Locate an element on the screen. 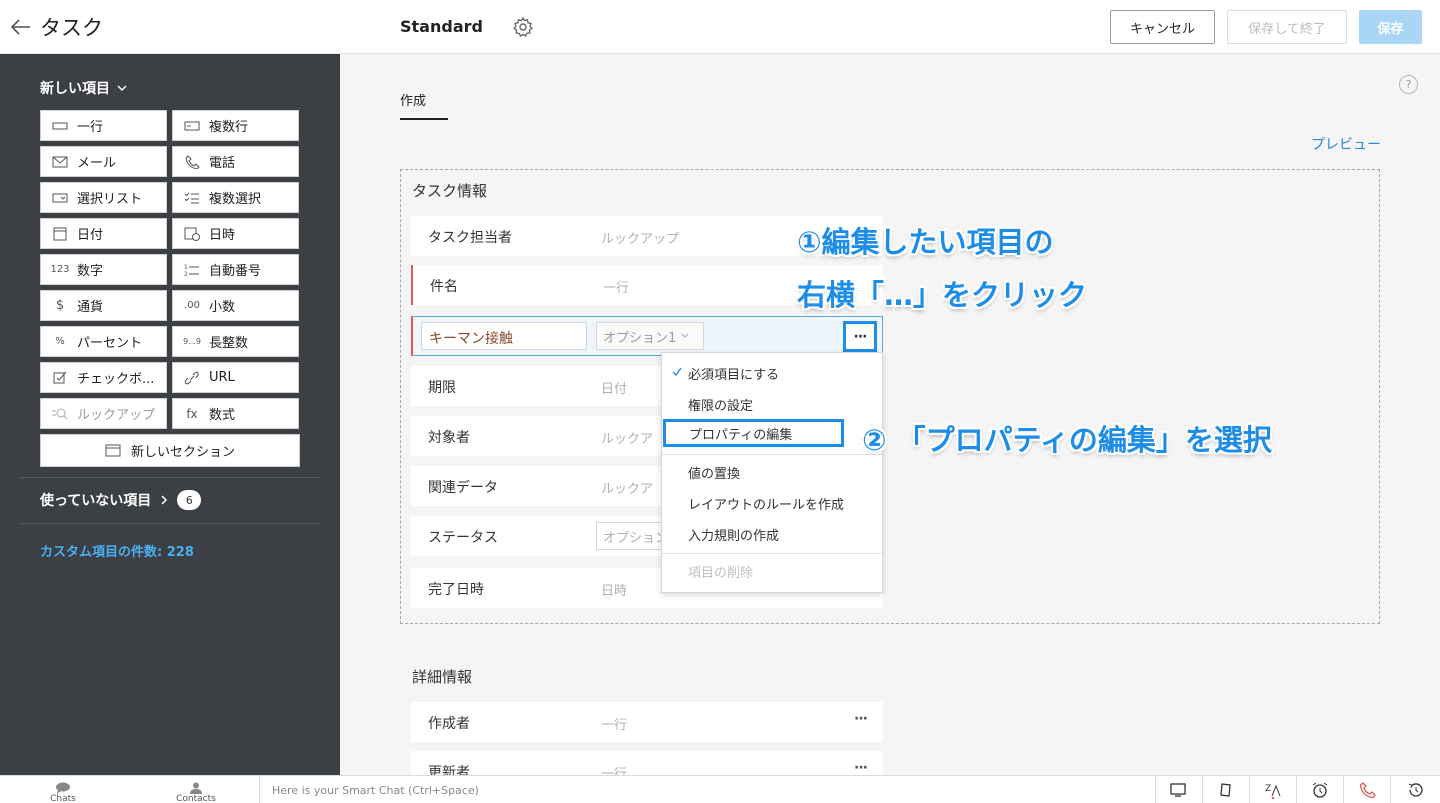 The width and height of the screenshot is (1440, 803). preview-link: プレビュー is located at coordinates (1346, 144).